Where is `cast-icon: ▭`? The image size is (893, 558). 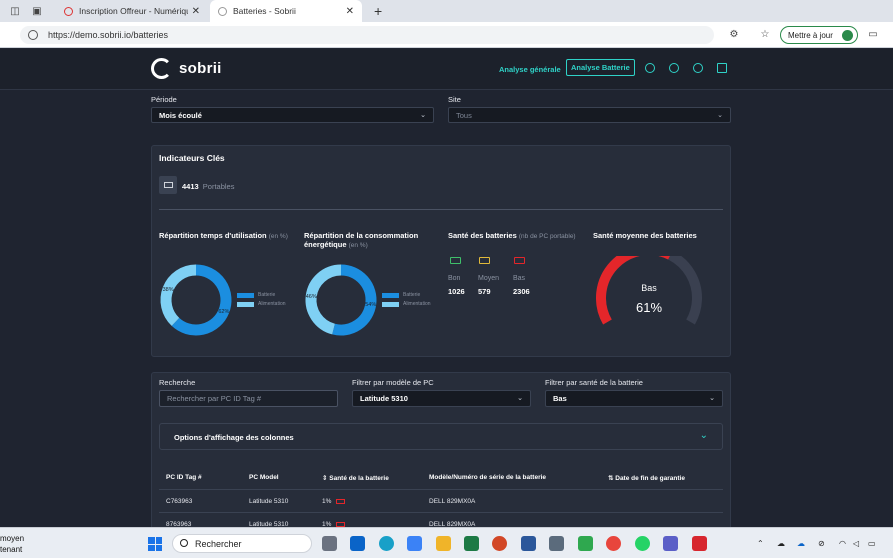 cast-icon: ▭ is located at coordinates (873, 35).